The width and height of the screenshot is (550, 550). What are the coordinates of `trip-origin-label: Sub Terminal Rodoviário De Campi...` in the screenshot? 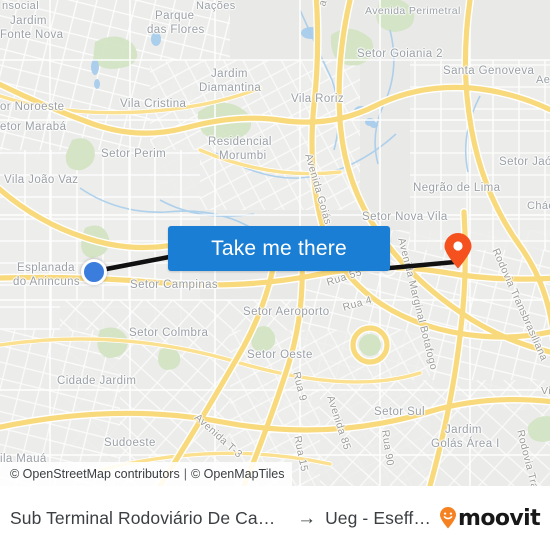 It's located at (149, 517).